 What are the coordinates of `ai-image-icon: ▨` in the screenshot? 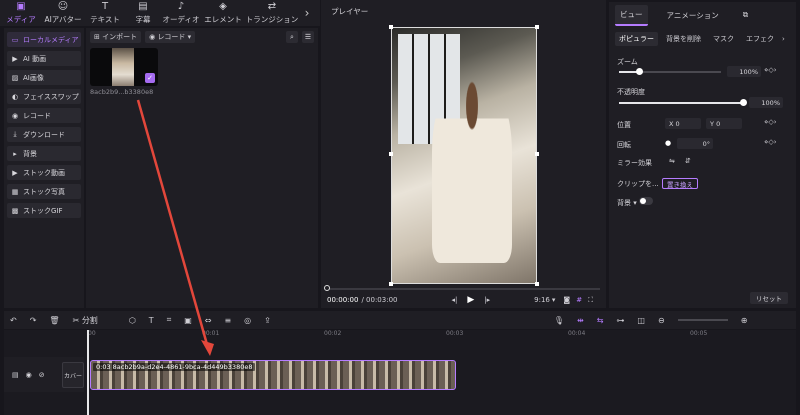 It's located at (15, 77).